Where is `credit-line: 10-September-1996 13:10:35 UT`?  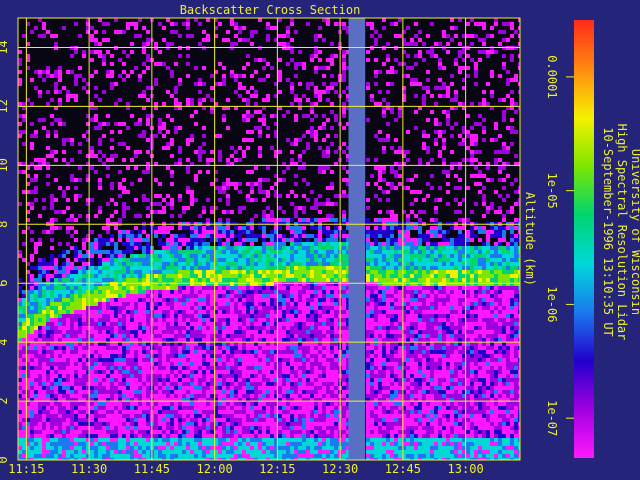 credit-line: 10-September-1996 13:10:35 UT is located at coordinates (608, 232).